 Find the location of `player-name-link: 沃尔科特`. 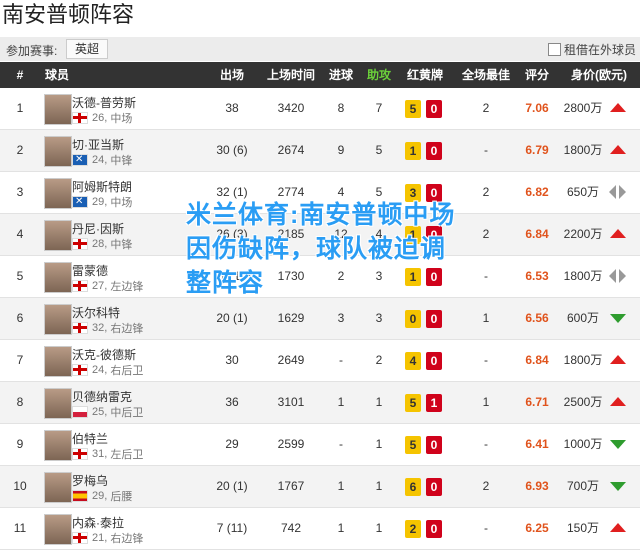

player-name-link: 沃尔科特 is located at coordinates (96, 312).